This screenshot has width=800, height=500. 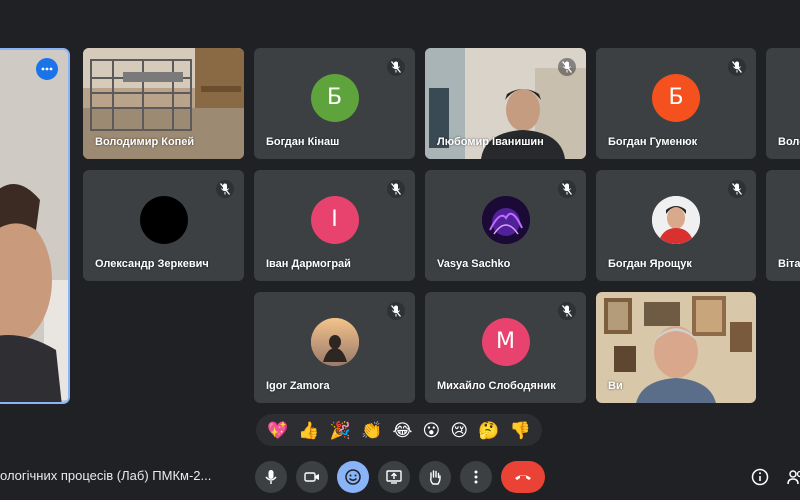 What do you see at coordinates (303, 142) in the screenshot?
I see `participant-name: Богдан Кінаш` at bounding box center [303, 142].